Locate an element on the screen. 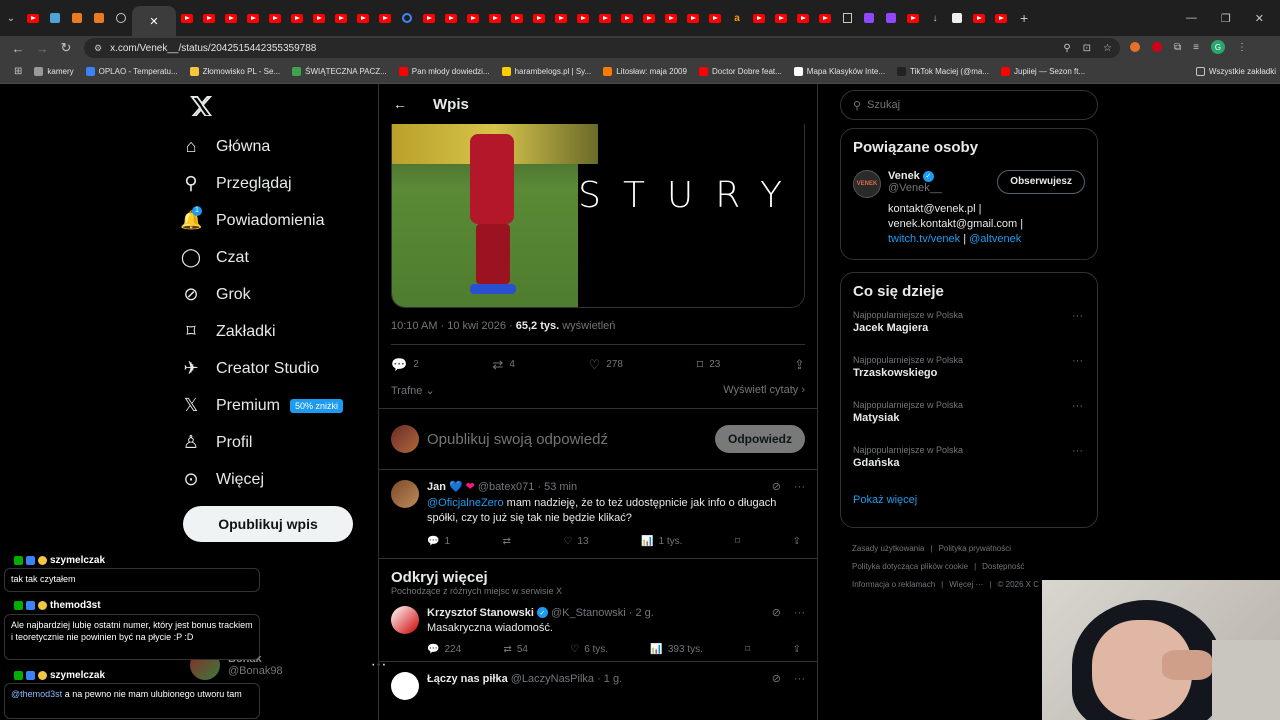 The image size is (1280, 720). mention-link: @OficjalneZero is located at coordinates (465, 503).